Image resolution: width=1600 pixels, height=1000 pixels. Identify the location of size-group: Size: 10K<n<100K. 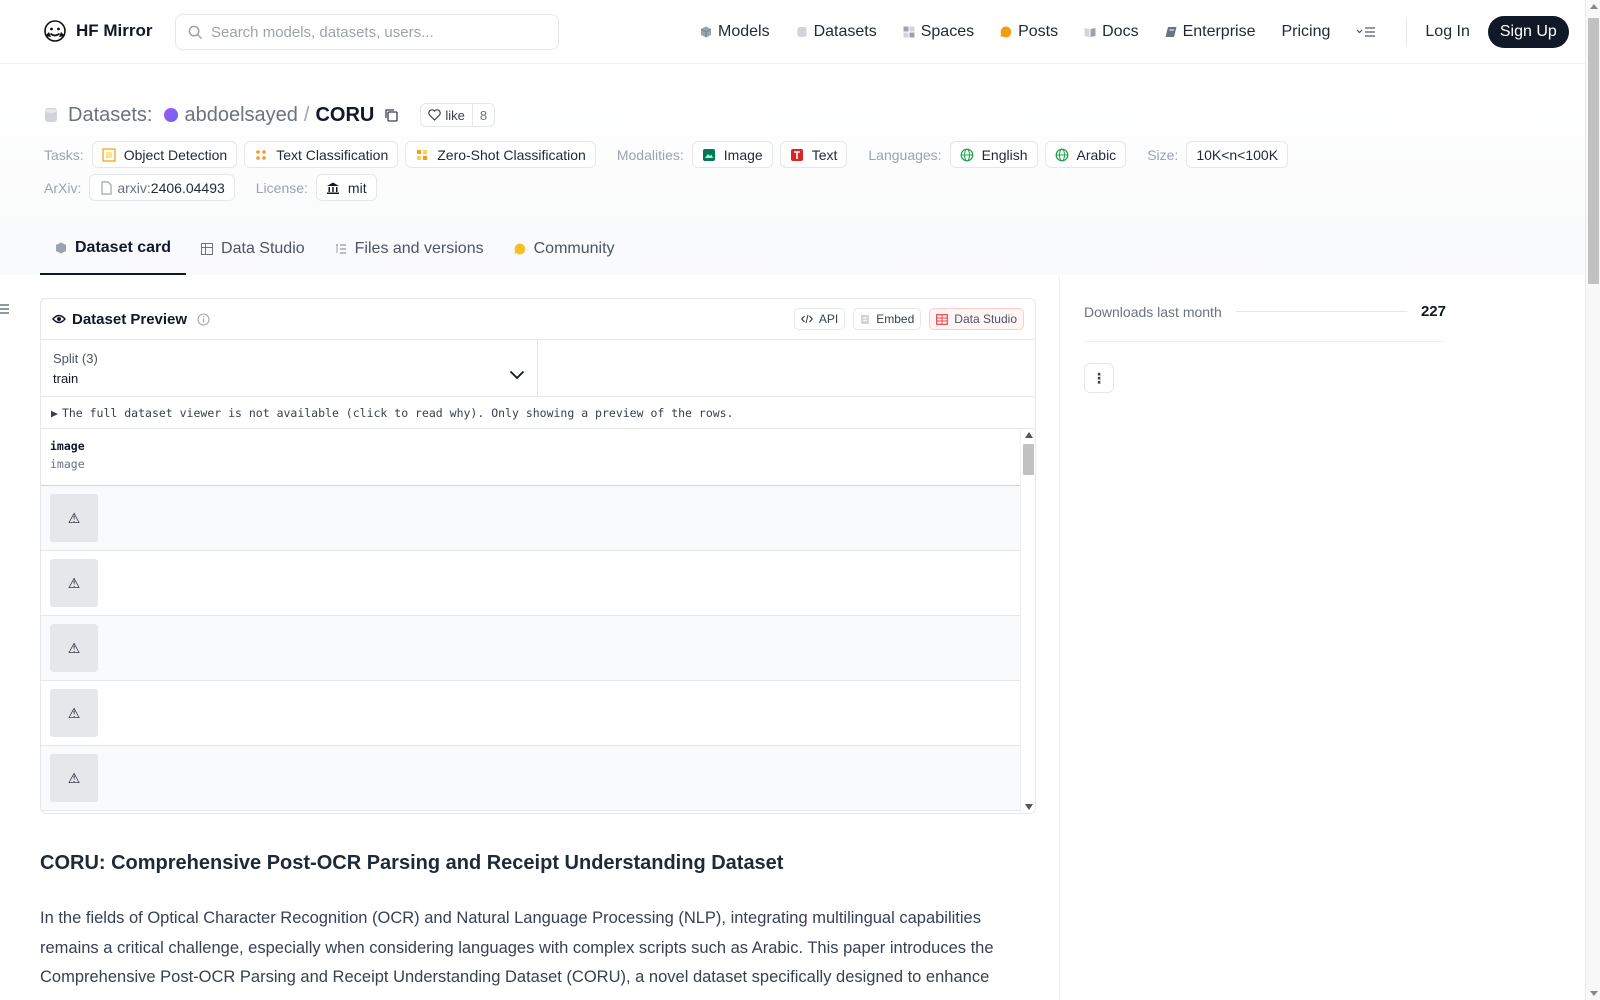
(1221, 154).